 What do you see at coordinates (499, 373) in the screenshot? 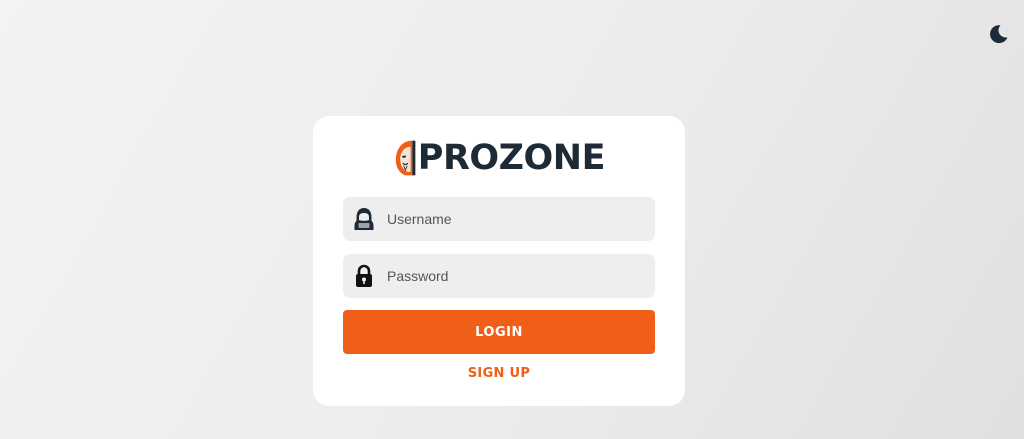
I see `signup-link: SIGN UP` at bounding box center [499, 373].